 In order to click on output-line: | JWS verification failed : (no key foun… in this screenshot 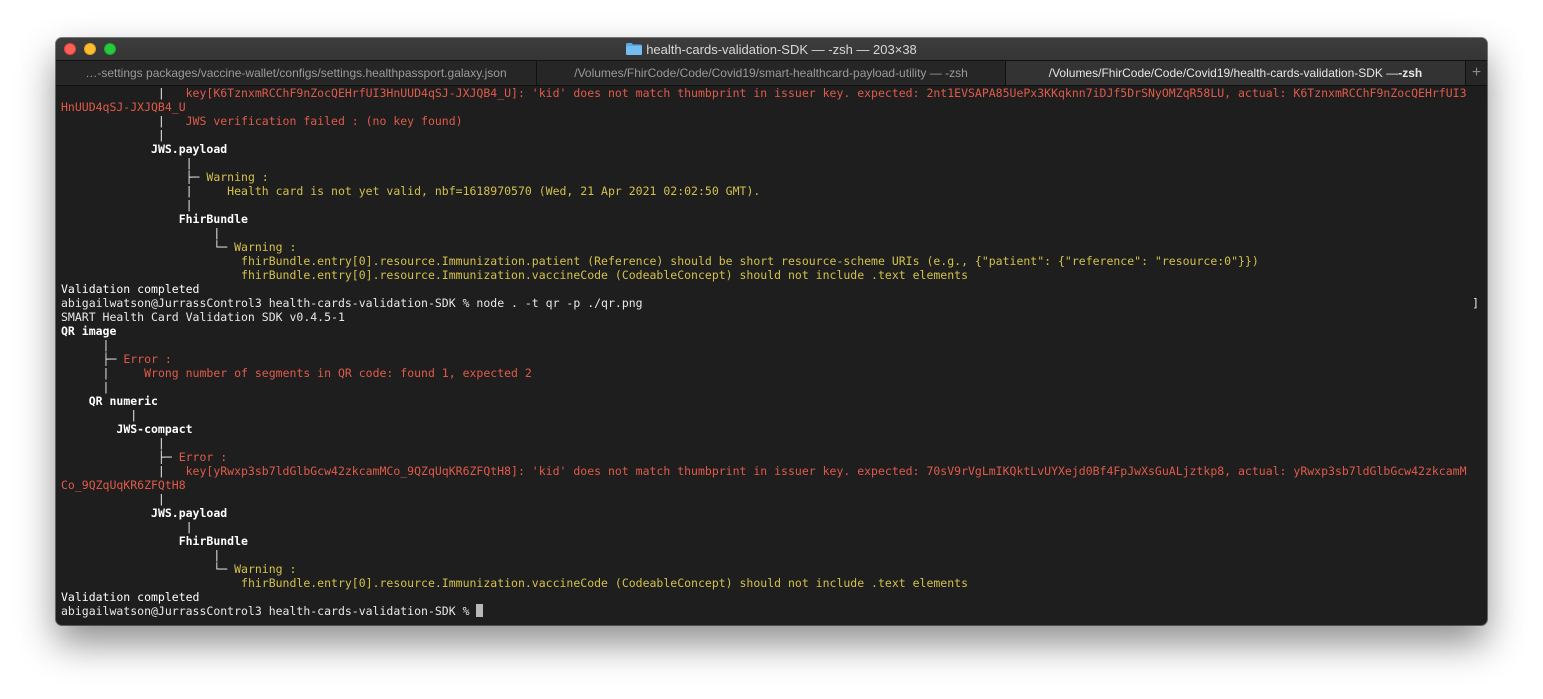, I will do `click(262, 121)`.